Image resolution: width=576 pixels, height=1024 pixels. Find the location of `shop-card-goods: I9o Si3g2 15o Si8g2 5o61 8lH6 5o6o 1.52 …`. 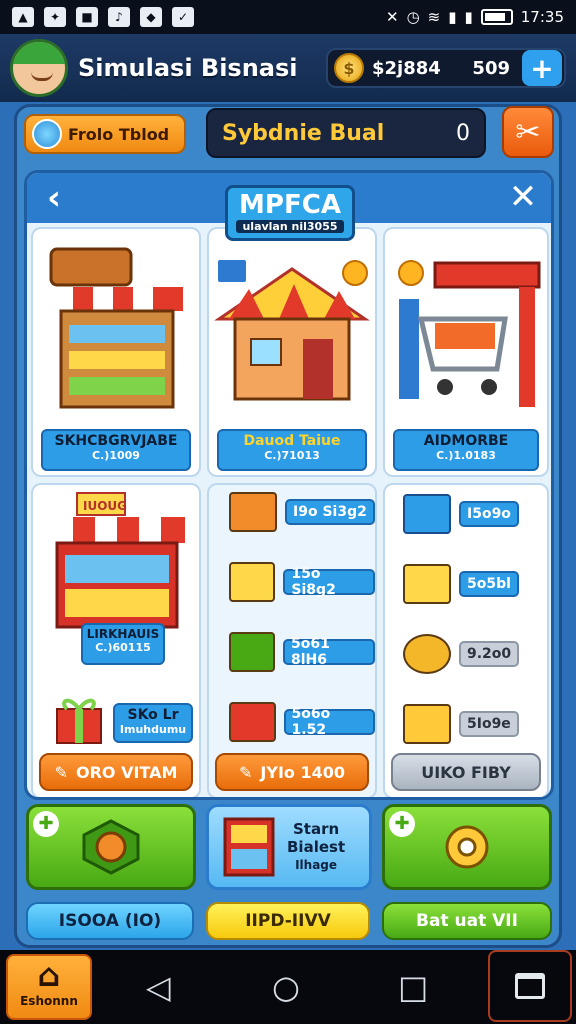

shop-card-goods: I9o Si3g2 15o Si8g2 5o61 8lH6 5o6o 1.52 … is located at coordinates (292, 640).